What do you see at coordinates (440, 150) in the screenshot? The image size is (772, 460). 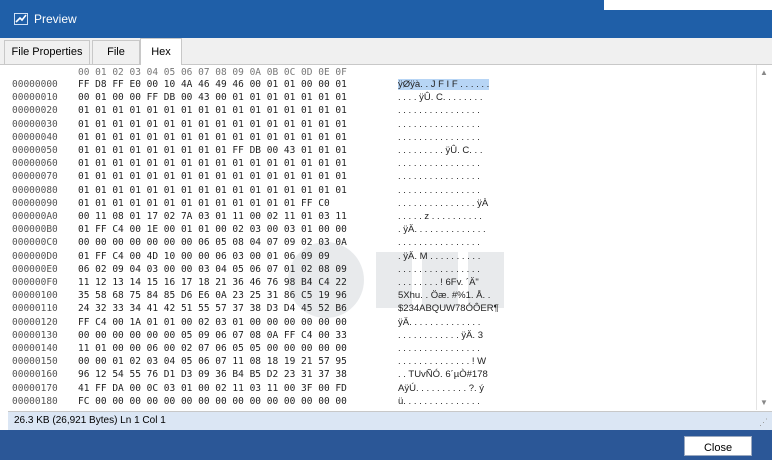 I see `hex-ascii: . . . . . . . . . ÿÛ. C. . .` at bounding box center [440, 150].